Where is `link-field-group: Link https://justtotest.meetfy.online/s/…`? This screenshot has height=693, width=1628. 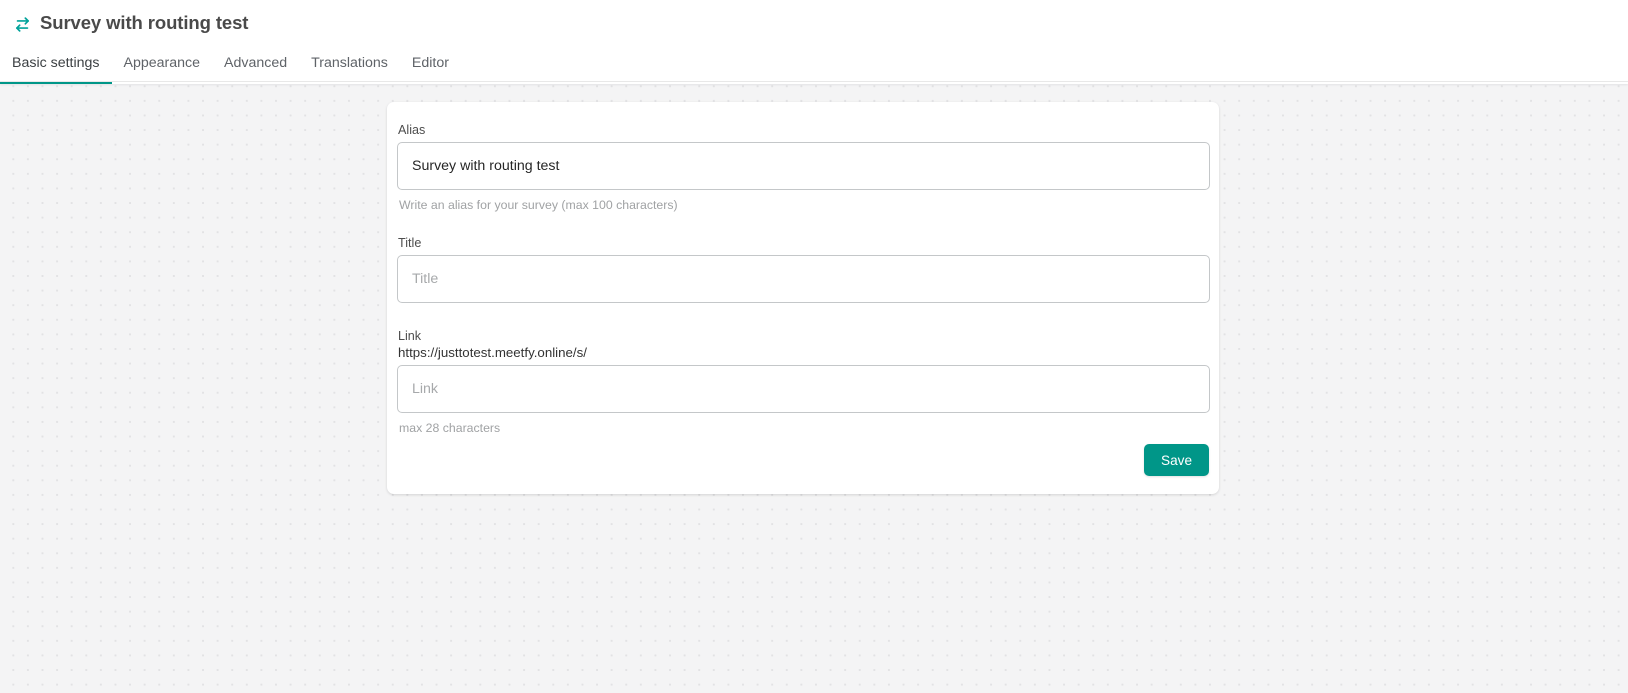 link-field-group: Link https://justtotest.meetfy.online/s/… is located at coordinates (803, 382).